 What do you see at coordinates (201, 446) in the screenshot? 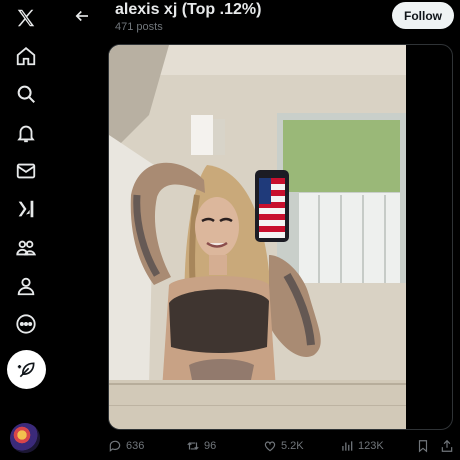
I see `repost-button: 96` at bounding box center [201, 446].